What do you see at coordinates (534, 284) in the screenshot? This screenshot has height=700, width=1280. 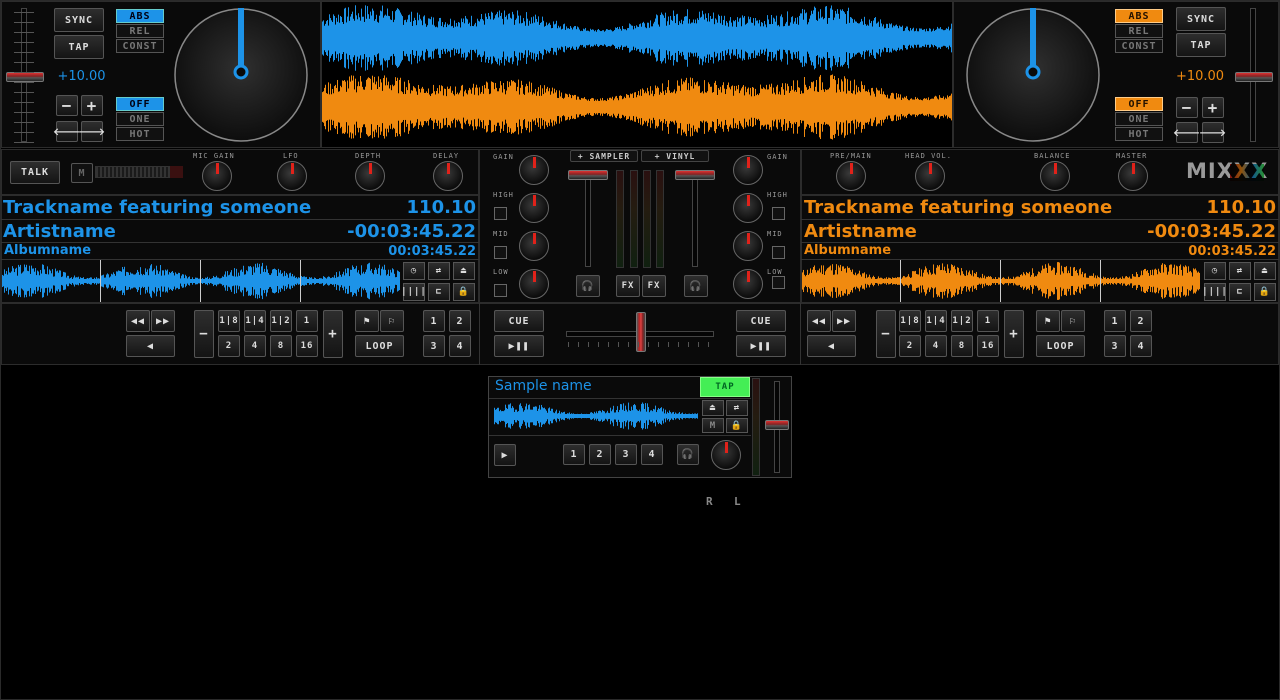 I see `left-low-knob` at bounding box center [534, 284].